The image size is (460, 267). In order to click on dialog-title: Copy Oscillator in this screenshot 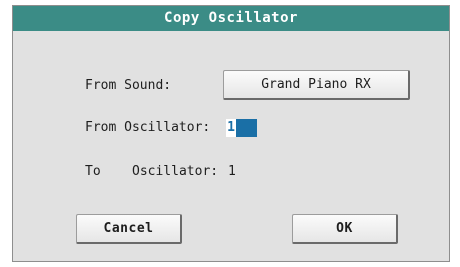, I will do `click(231, 18)`.